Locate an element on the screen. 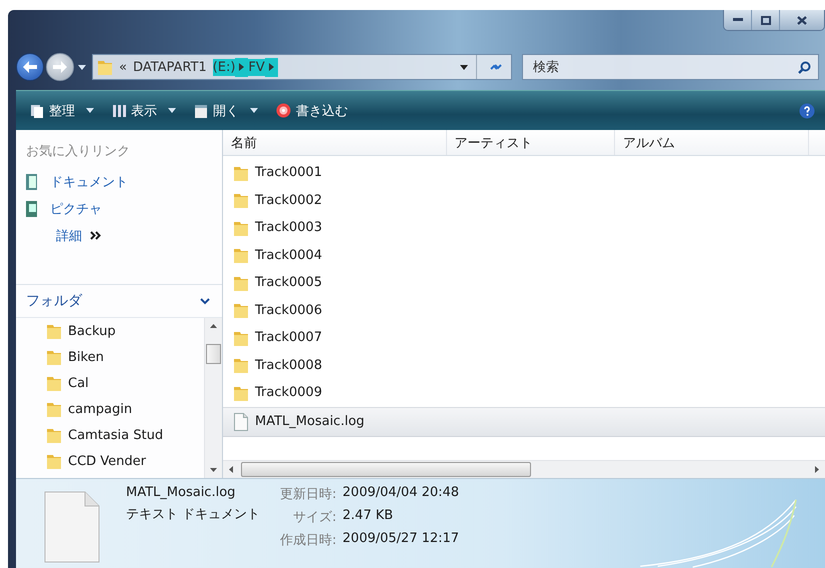  folder-tree-item: campagin is located at coordinates (125, 409).